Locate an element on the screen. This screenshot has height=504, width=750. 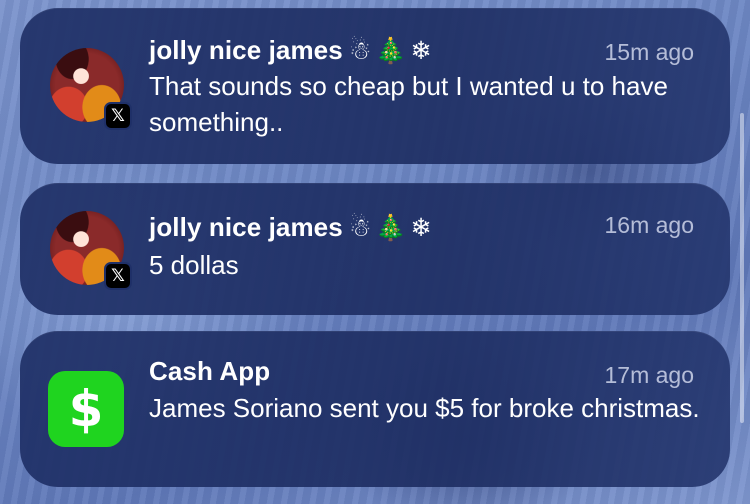
notification-timestamp: 16m ago is located at coordinates (649, 225).